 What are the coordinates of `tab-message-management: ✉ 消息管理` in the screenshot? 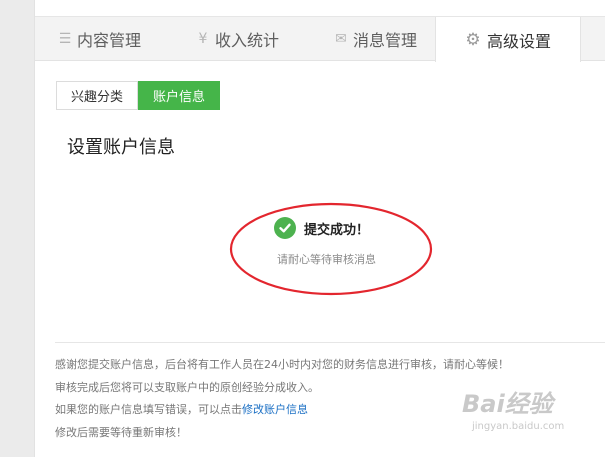 It's located at (375, 39).